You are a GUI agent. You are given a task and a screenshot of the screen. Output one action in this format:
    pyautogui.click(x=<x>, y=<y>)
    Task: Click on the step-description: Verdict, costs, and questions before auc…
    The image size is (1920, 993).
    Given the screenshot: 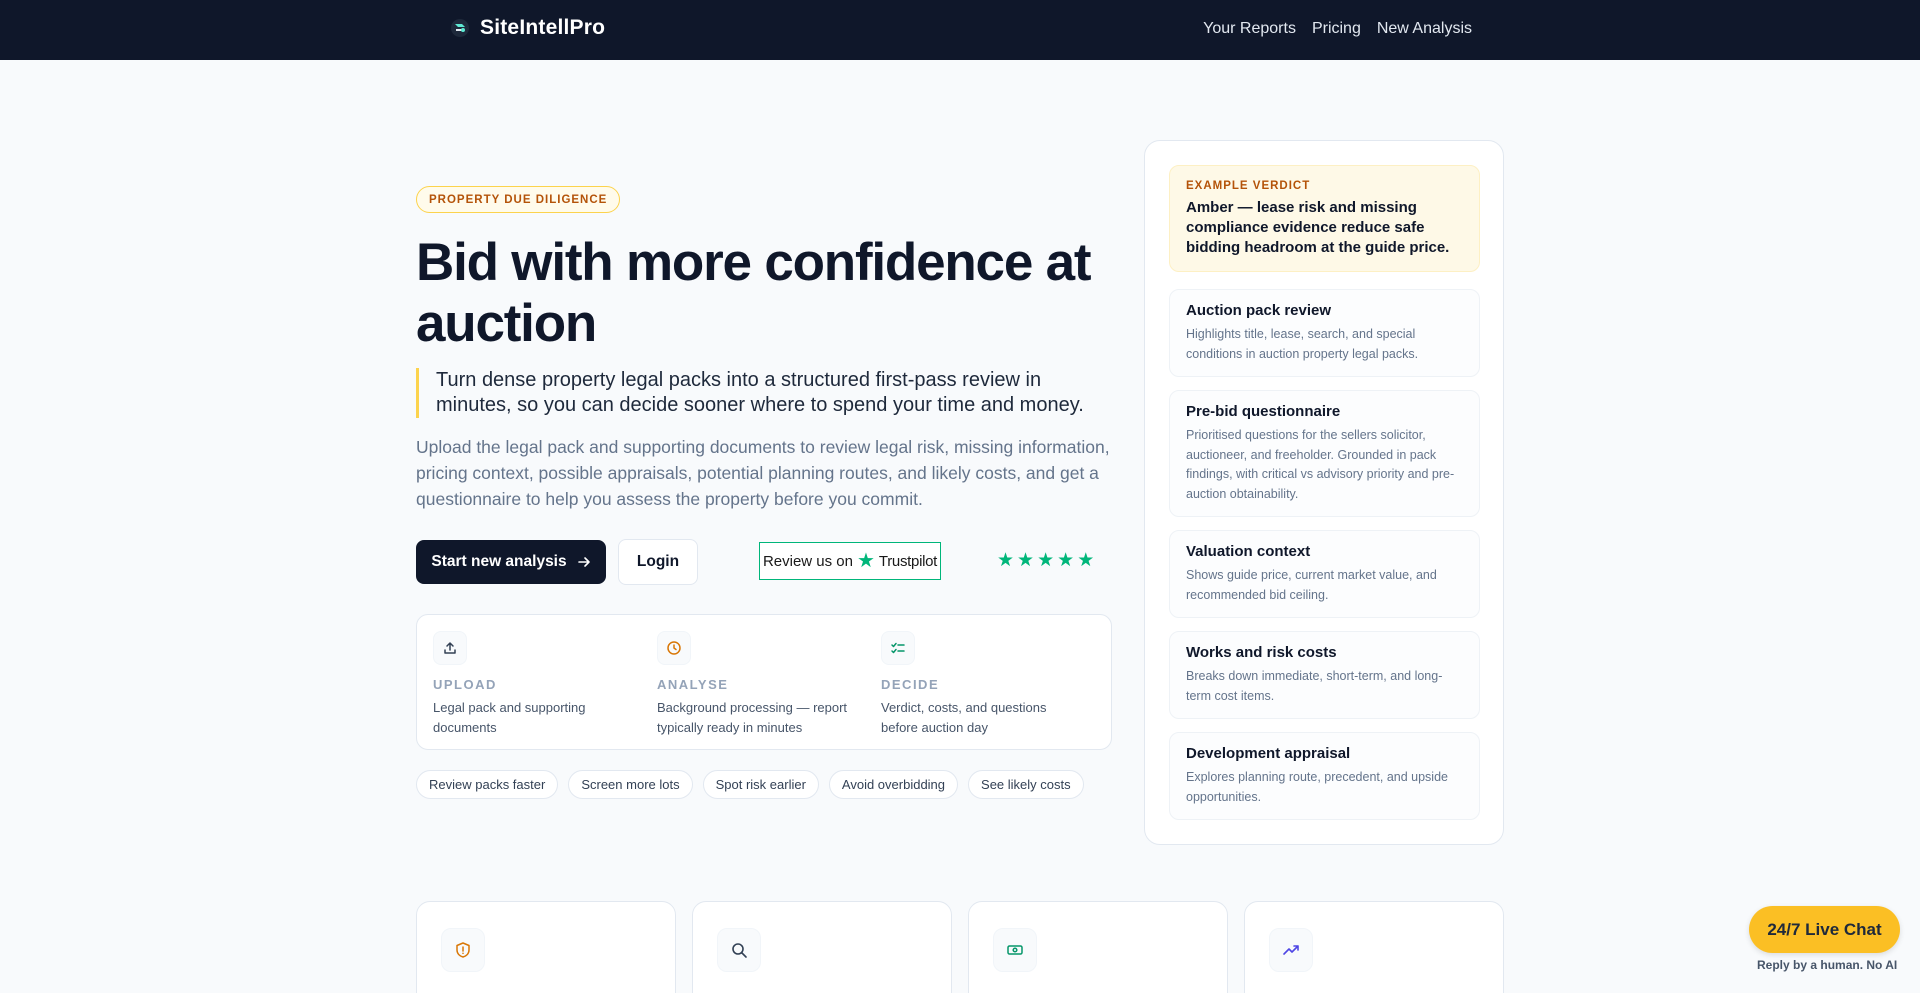 What is the action you would take?
    pyautogui.click(x=964, y=717)
    